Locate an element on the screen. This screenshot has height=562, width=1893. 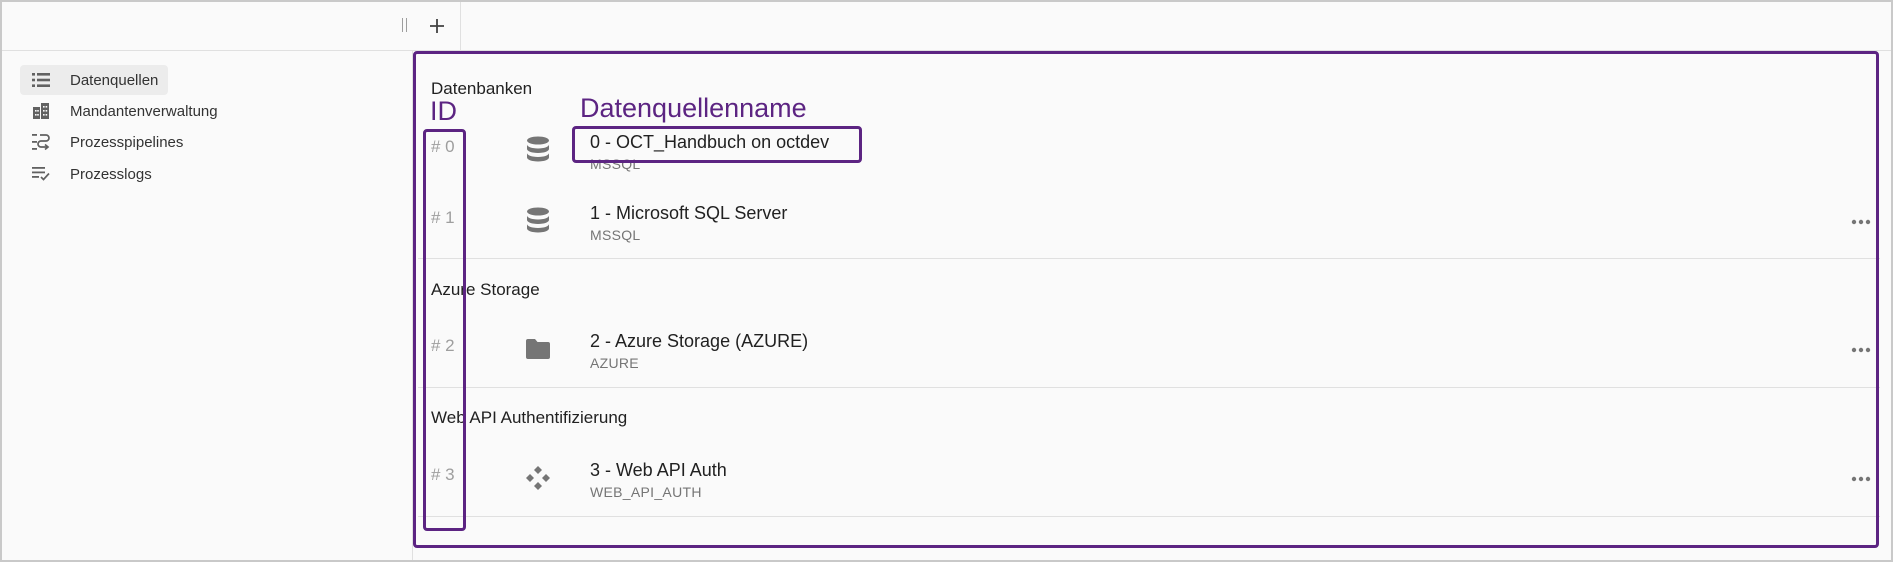
sidebar-item-mandantenverwaltung: Mandantenverwaltung is located at coordinates (124, 111).